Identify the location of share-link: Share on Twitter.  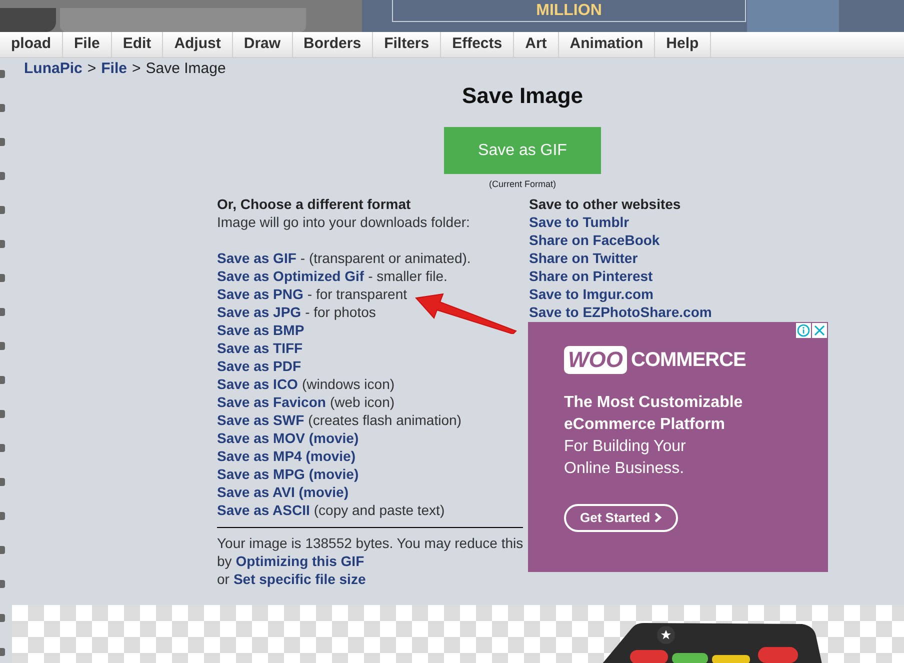
(678, 257).